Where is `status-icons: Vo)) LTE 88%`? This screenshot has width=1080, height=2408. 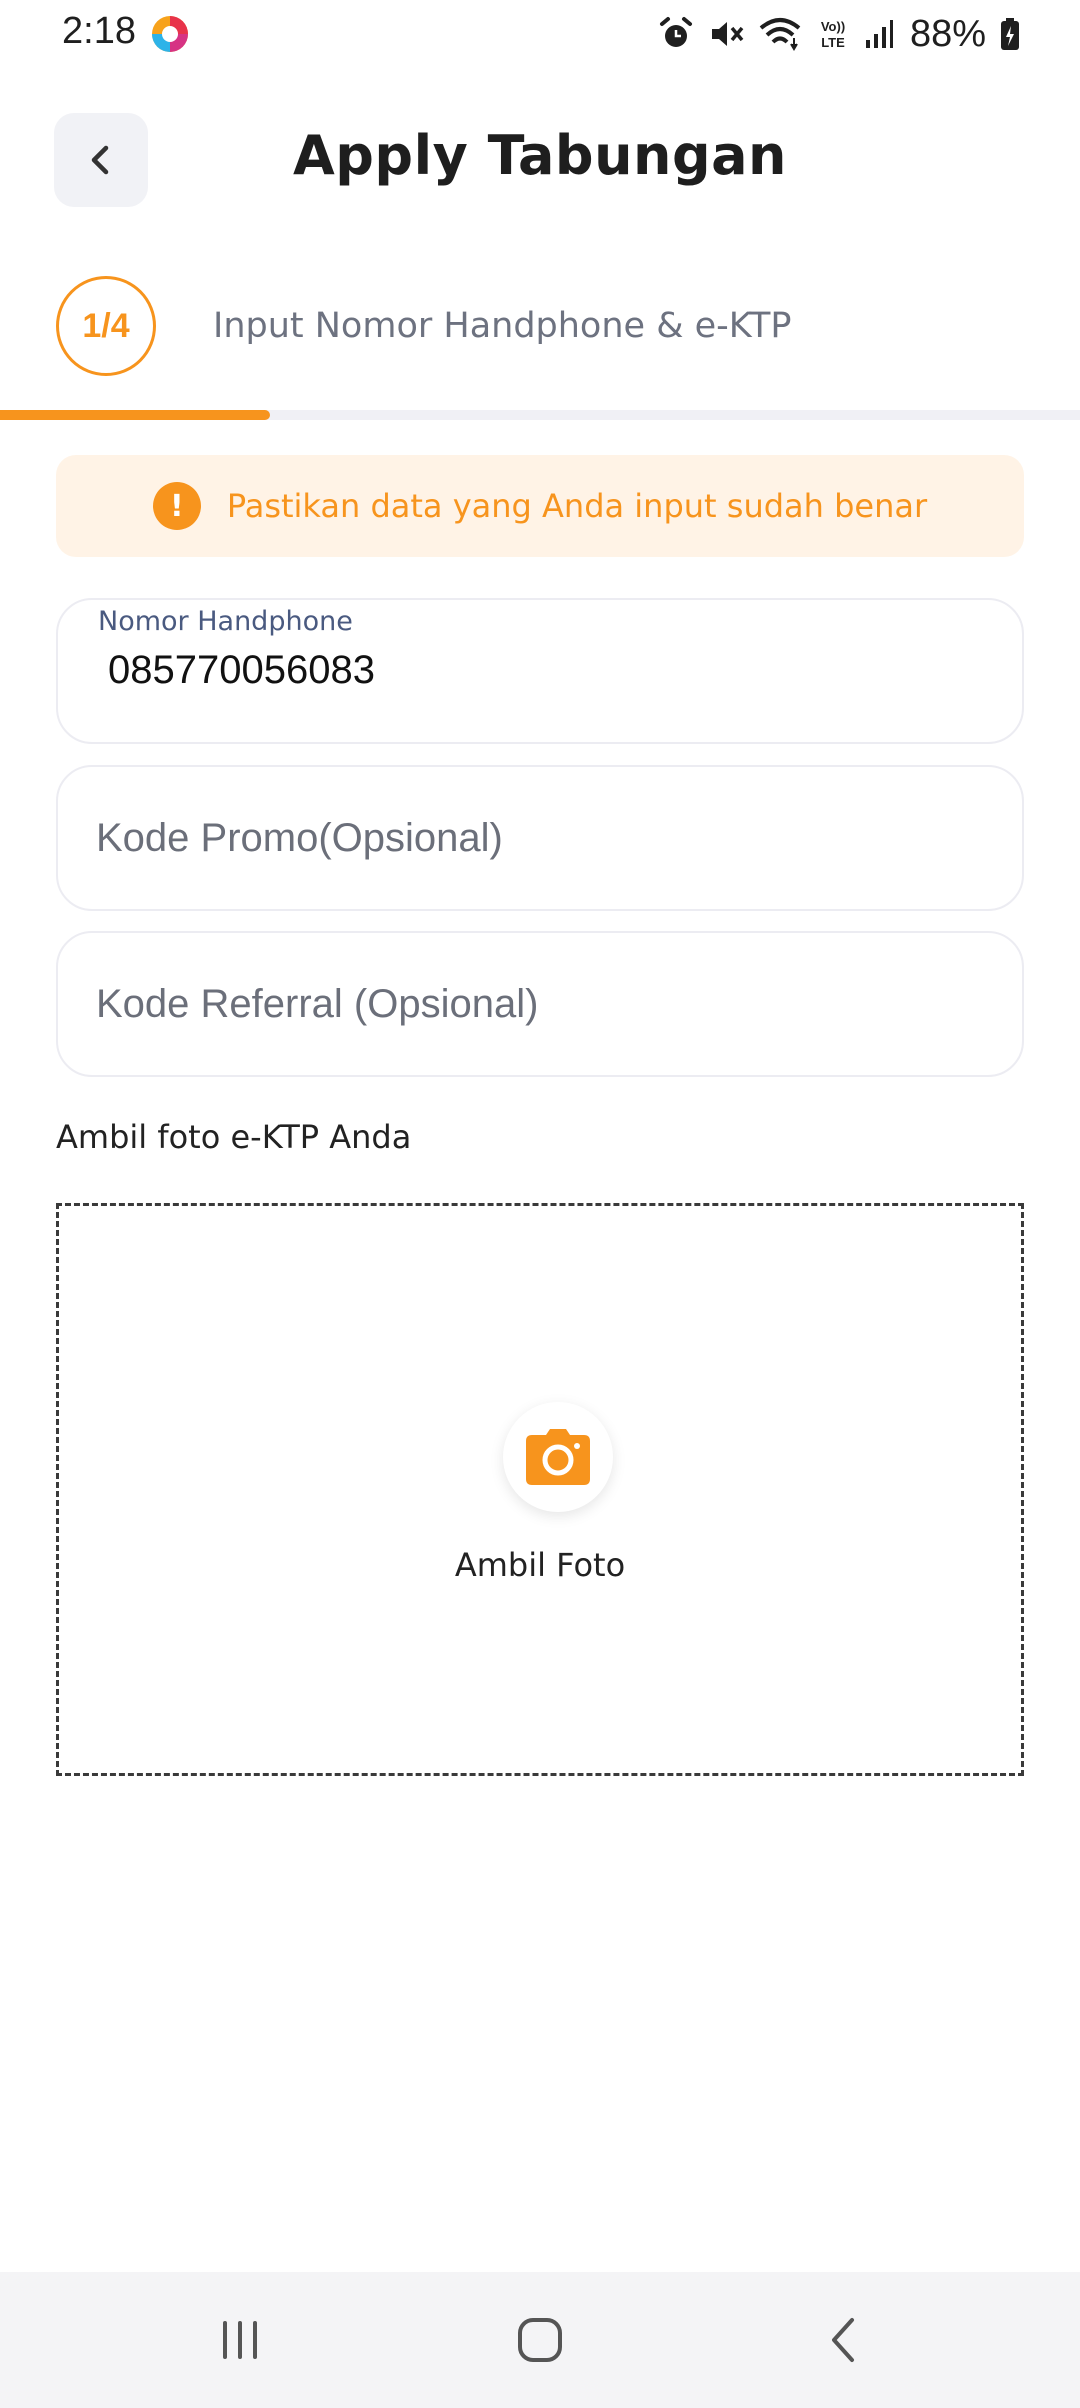
status-icons: Vo)) LTE 88% is located at coordinates (839, 34).